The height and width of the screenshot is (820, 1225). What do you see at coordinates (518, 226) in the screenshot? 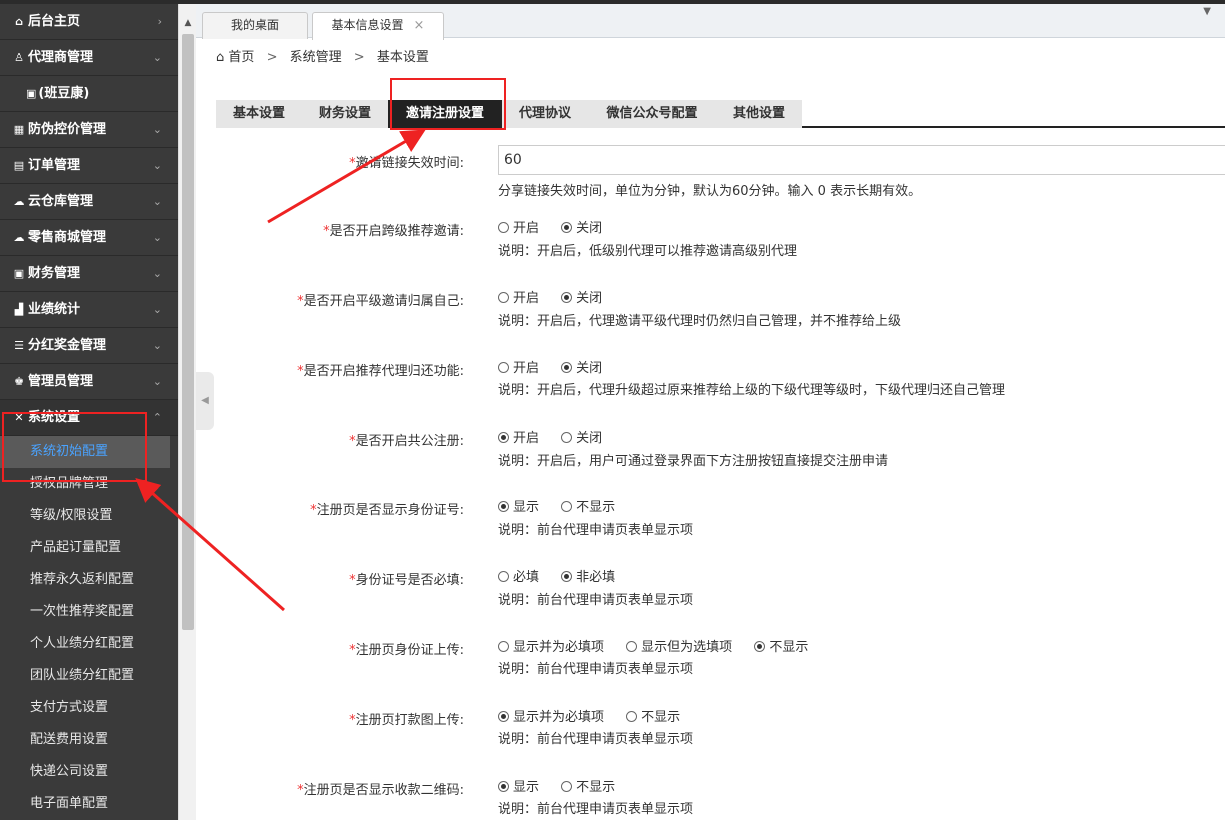
I see `cross-level-on-radio: 开启` at bounding box center [518, 226].